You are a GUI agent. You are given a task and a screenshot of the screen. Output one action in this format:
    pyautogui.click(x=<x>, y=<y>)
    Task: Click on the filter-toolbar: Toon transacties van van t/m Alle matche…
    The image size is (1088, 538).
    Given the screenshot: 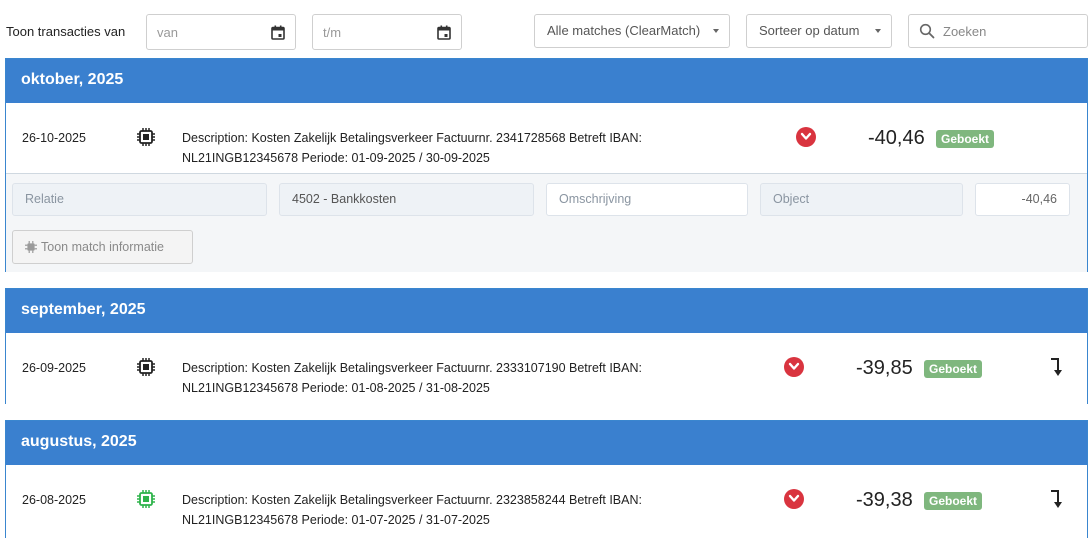 What is the action you would take?
    pyautogui.click(x=544, y=29)
    